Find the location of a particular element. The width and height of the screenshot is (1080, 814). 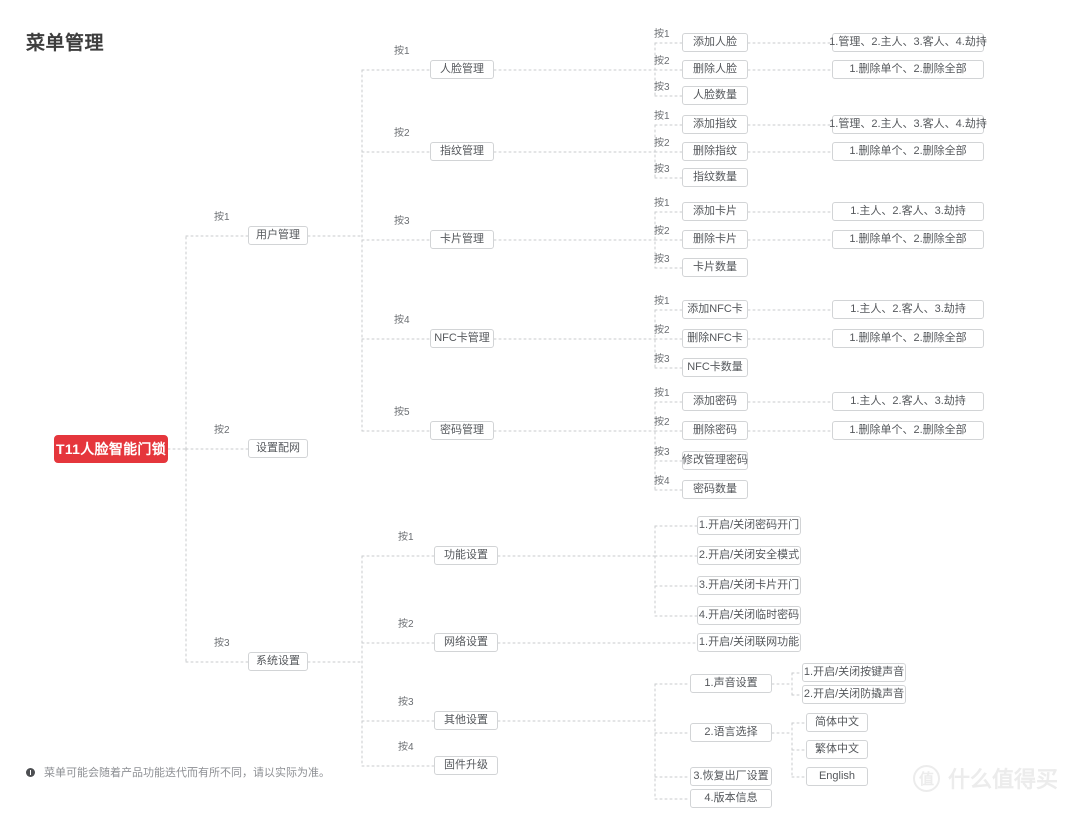

key-label-face-count: 按3 is located at coordinates (662, 87).